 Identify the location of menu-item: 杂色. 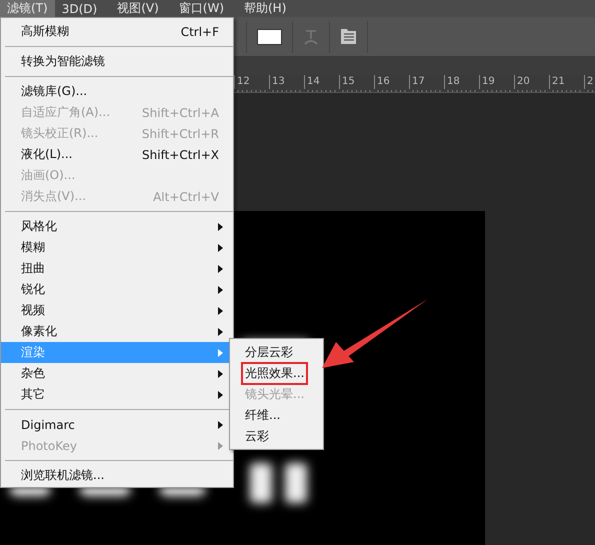
(117, 373).